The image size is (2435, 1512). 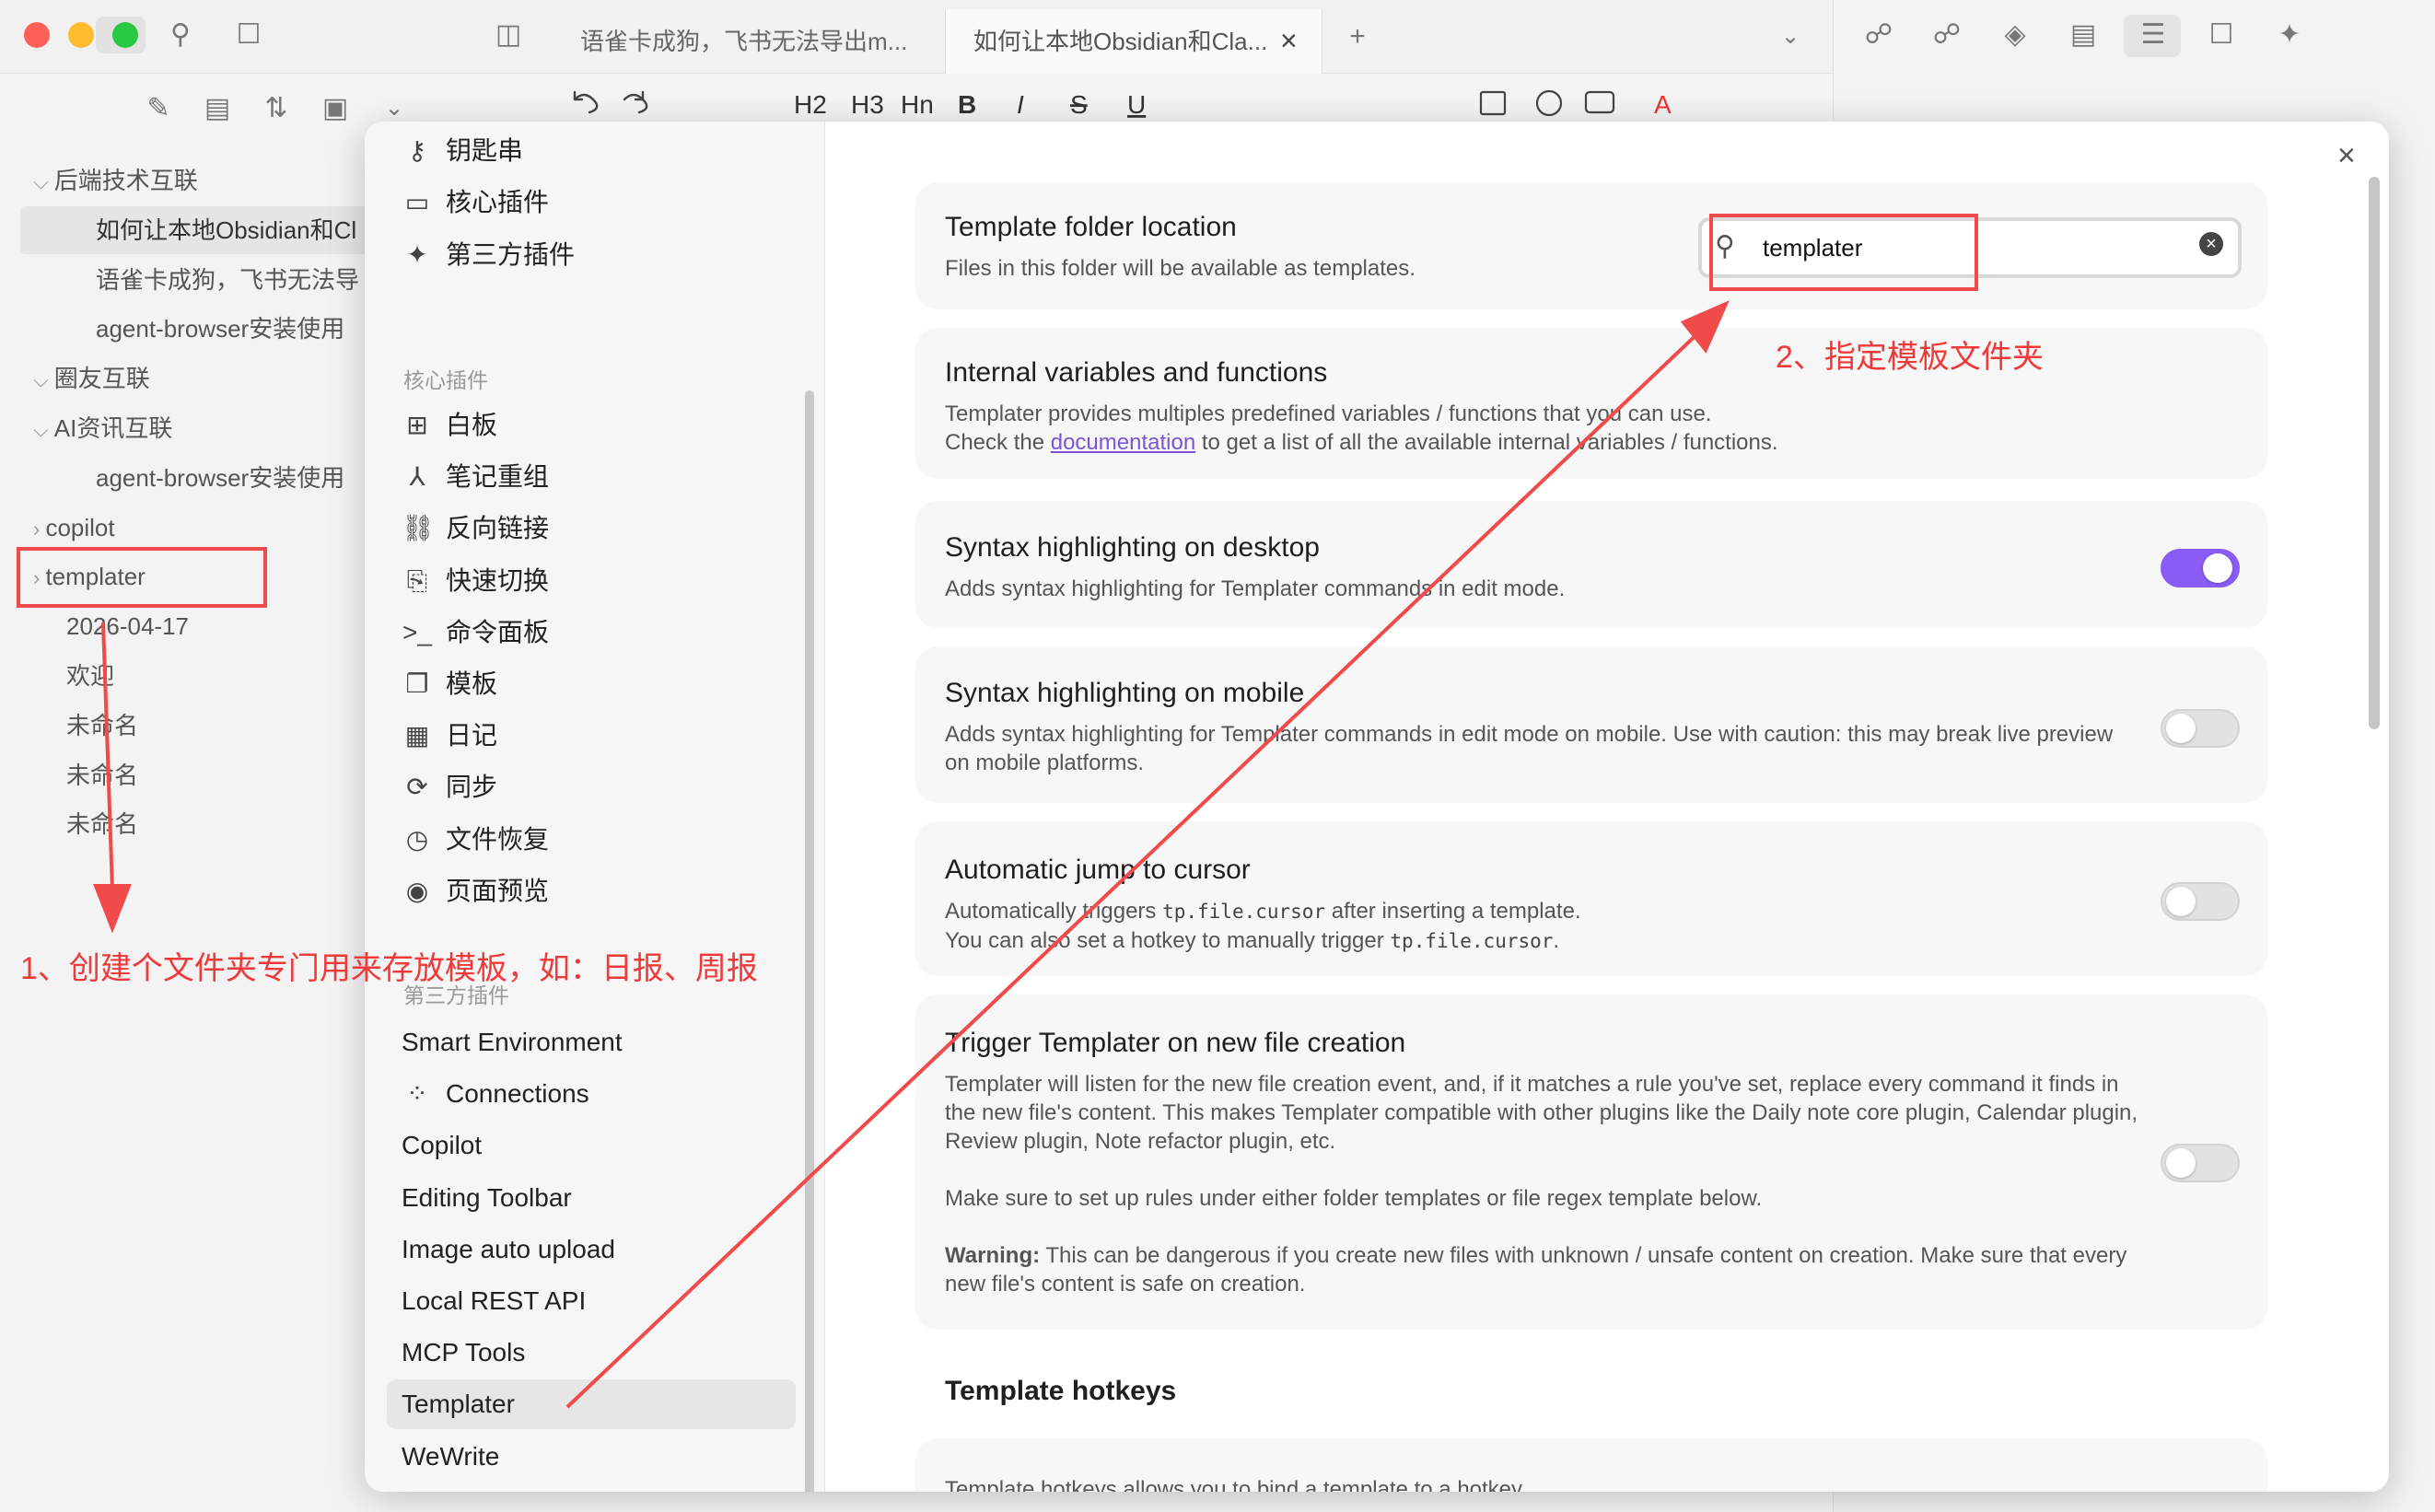 What do you see at coordinates (112, 909) in the screenshot?
I see `arrow-down-head` at bounding box center [112, 909].